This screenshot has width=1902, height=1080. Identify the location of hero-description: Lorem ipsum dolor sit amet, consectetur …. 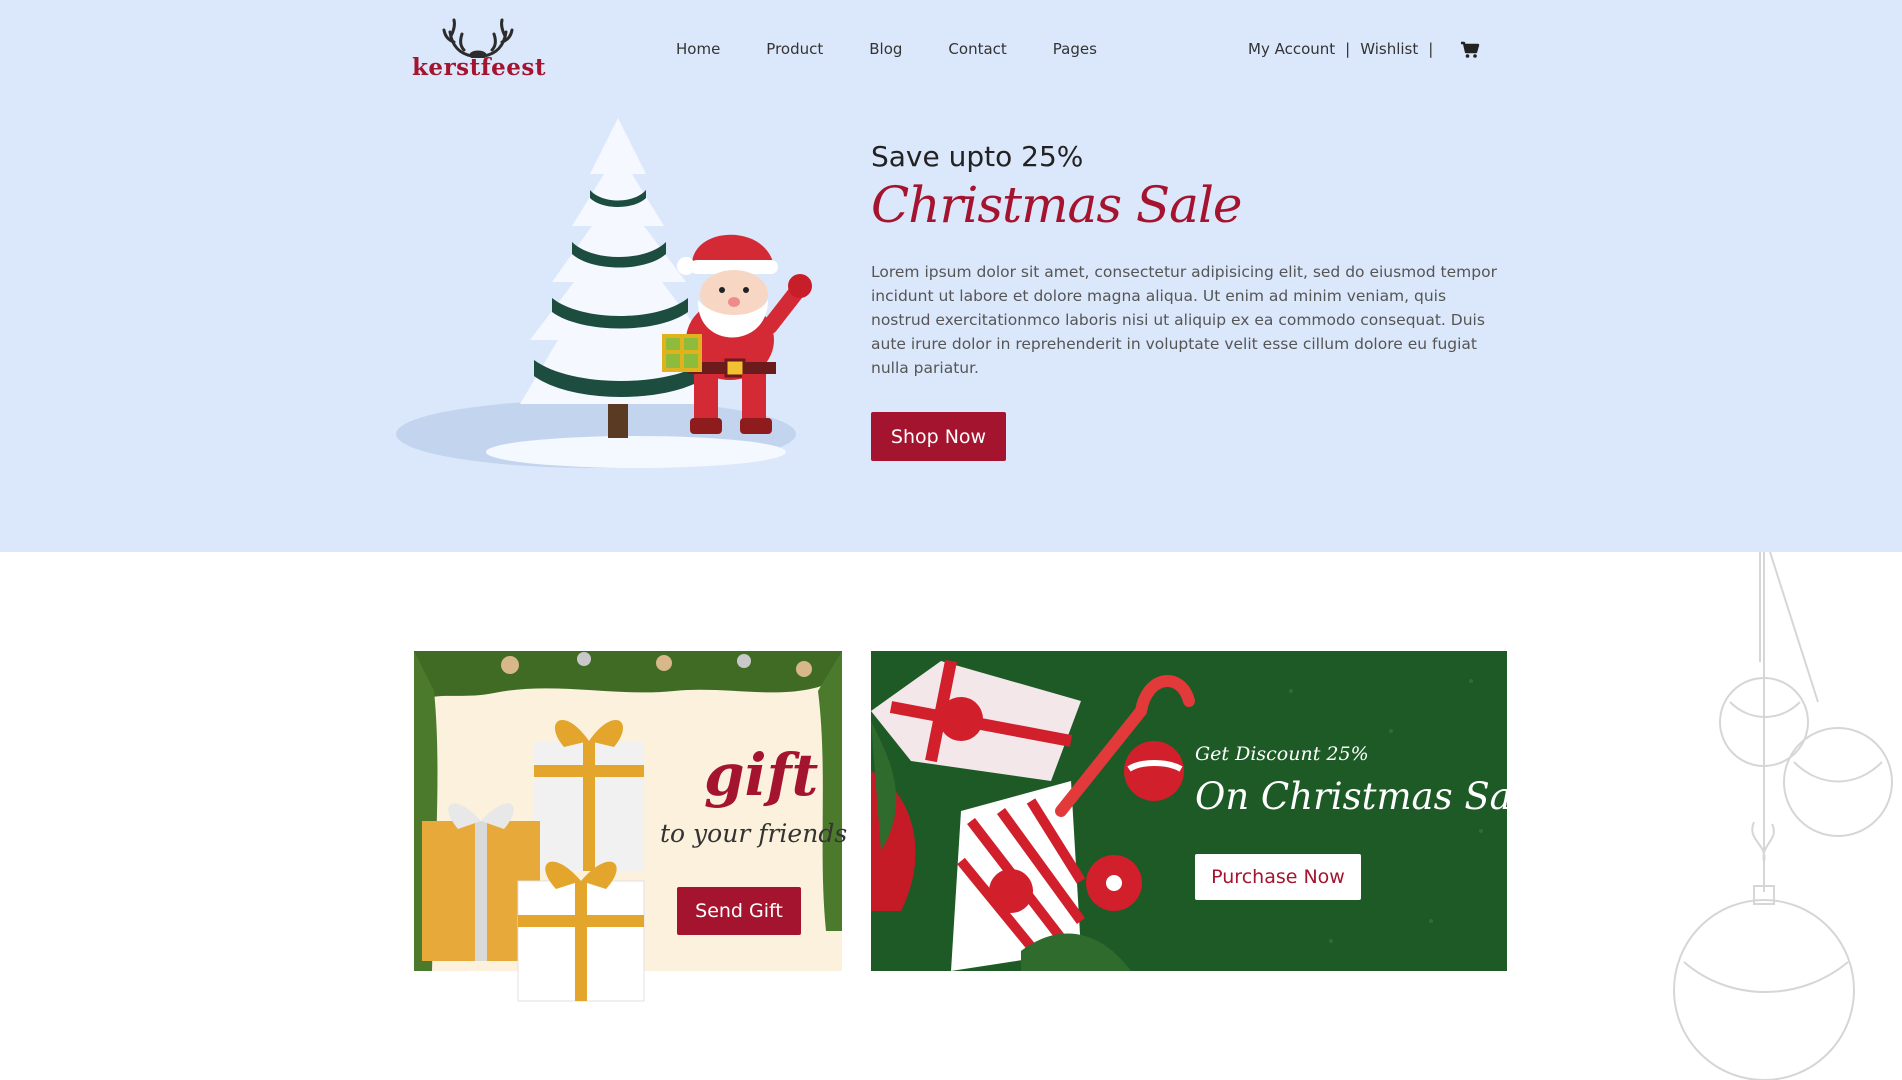
(1184, 320).